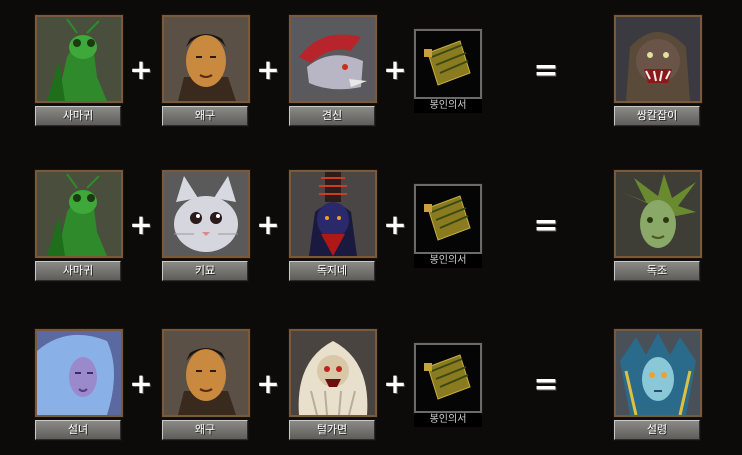 The image size is (742, 455). Describe the element at coordinates (78, 430) in the screenshot. I see `ingredient-name-button: 설녀` at that location.